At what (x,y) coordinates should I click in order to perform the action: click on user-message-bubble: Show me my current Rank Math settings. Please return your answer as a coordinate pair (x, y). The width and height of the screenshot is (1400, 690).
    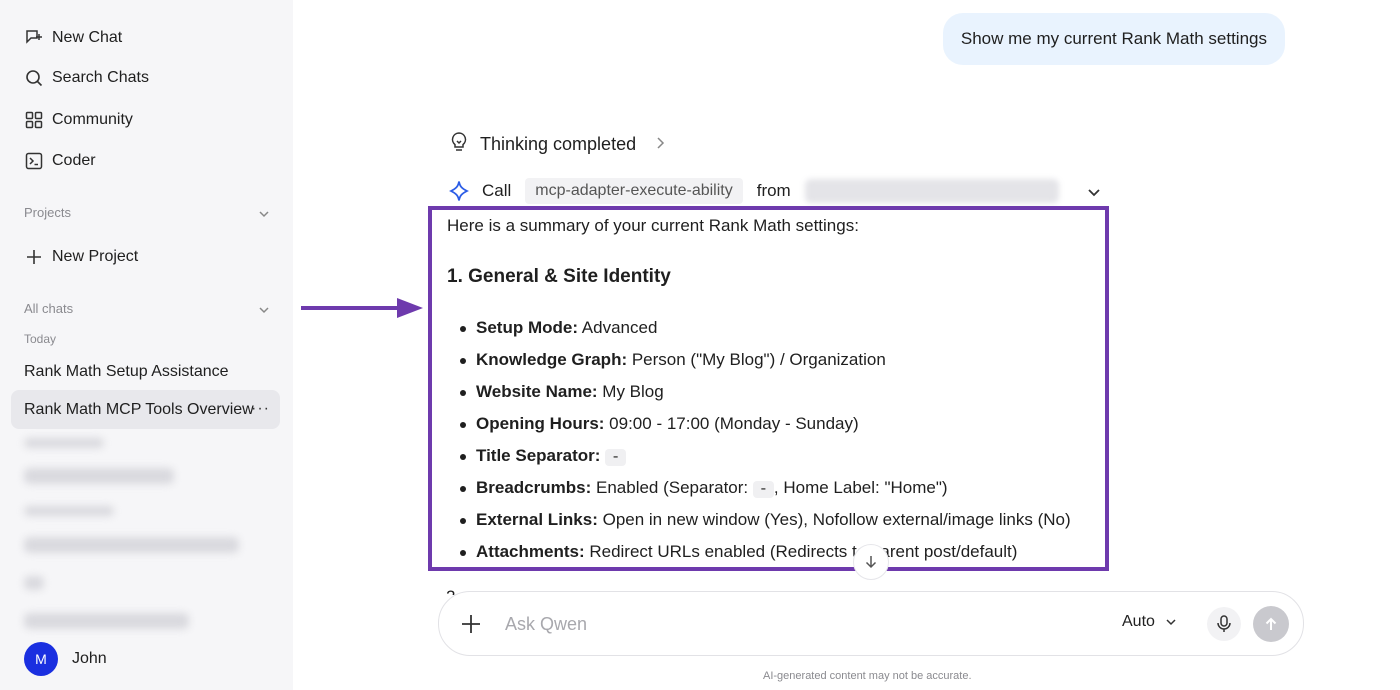
    Looking at the image, I should click on (1113, 39).